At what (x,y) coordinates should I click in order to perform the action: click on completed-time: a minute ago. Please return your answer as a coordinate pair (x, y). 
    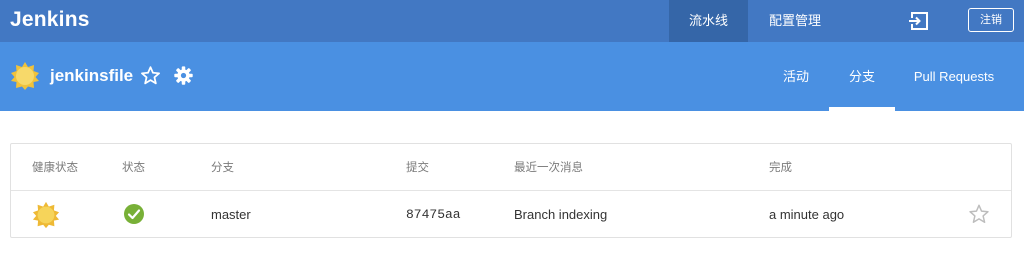
    Looking at the image, I should click on (807, 214).